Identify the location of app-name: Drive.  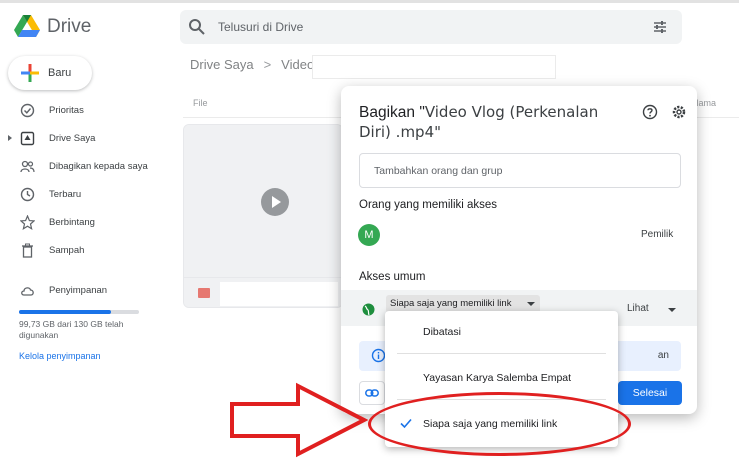
(69, 27).